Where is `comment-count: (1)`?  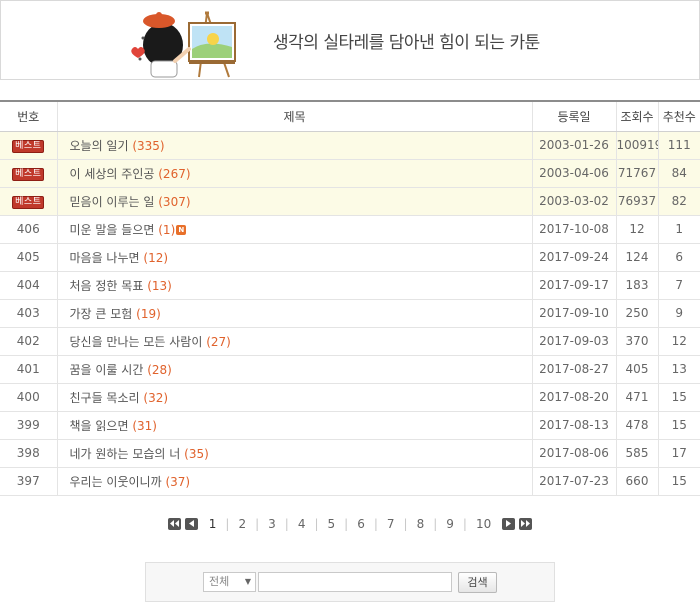
comment-count: (1) is located at coordinates (167, 229).